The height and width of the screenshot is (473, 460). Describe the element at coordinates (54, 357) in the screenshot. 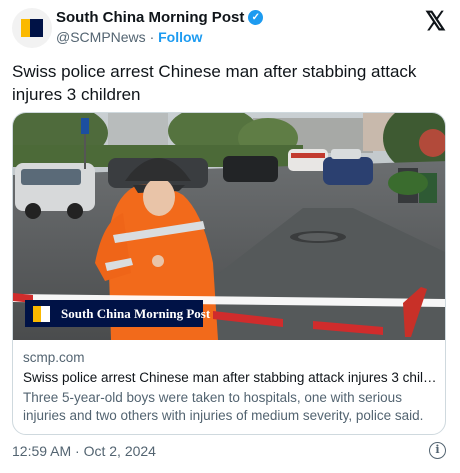

I see `card-domain: scmp.com` at that location.